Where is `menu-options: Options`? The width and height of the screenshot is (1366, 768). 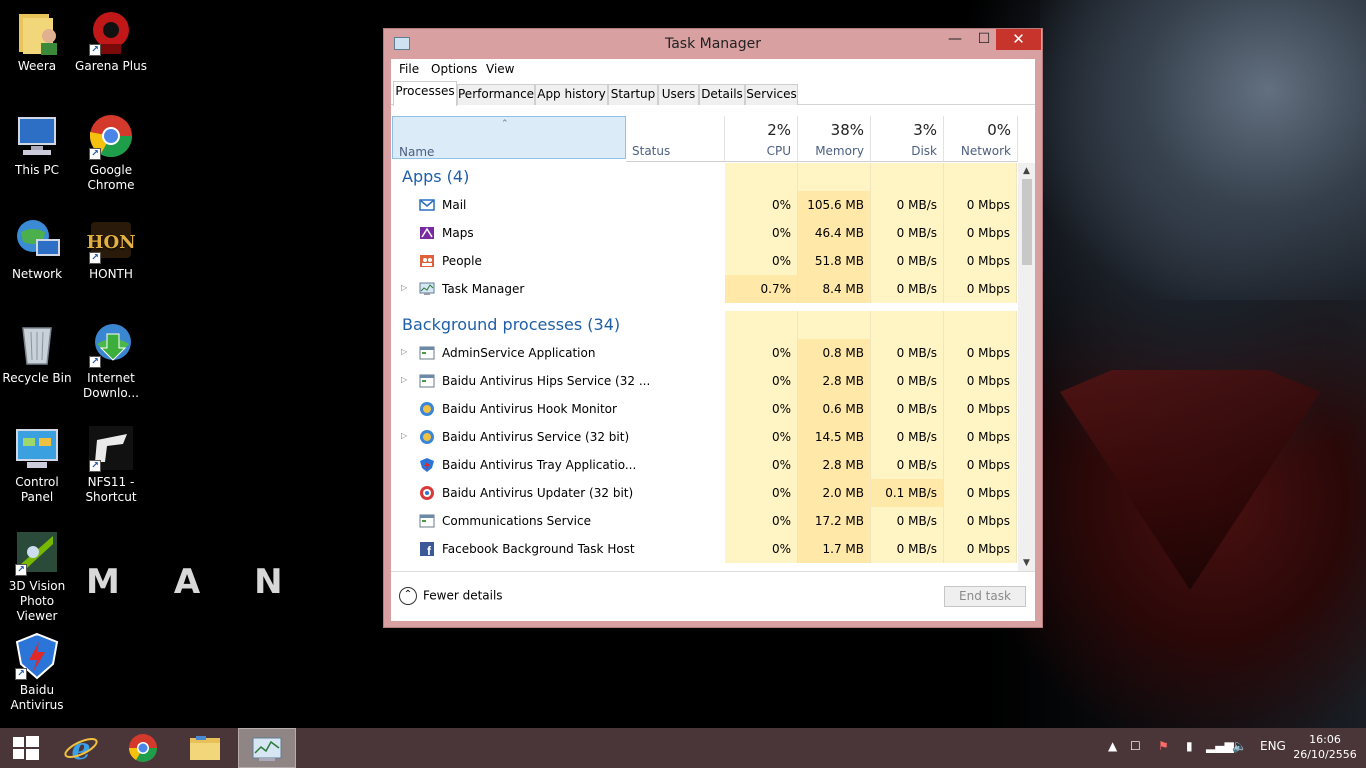
menu-options: Options is located at coordinates (454, 69).